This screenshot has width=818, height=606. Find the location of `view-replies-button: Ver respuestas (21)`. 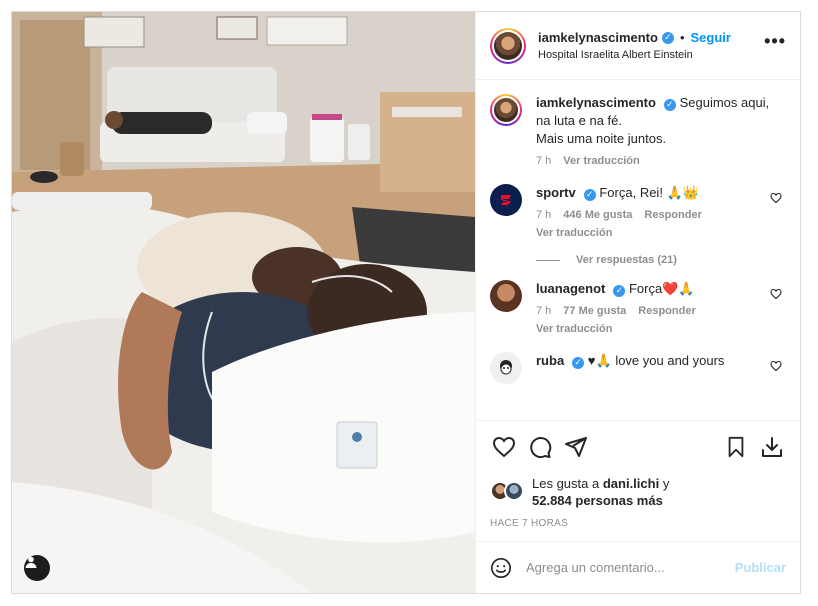

view-replies-button: Ver respuestas (21) is located at coordinates (661, 260).